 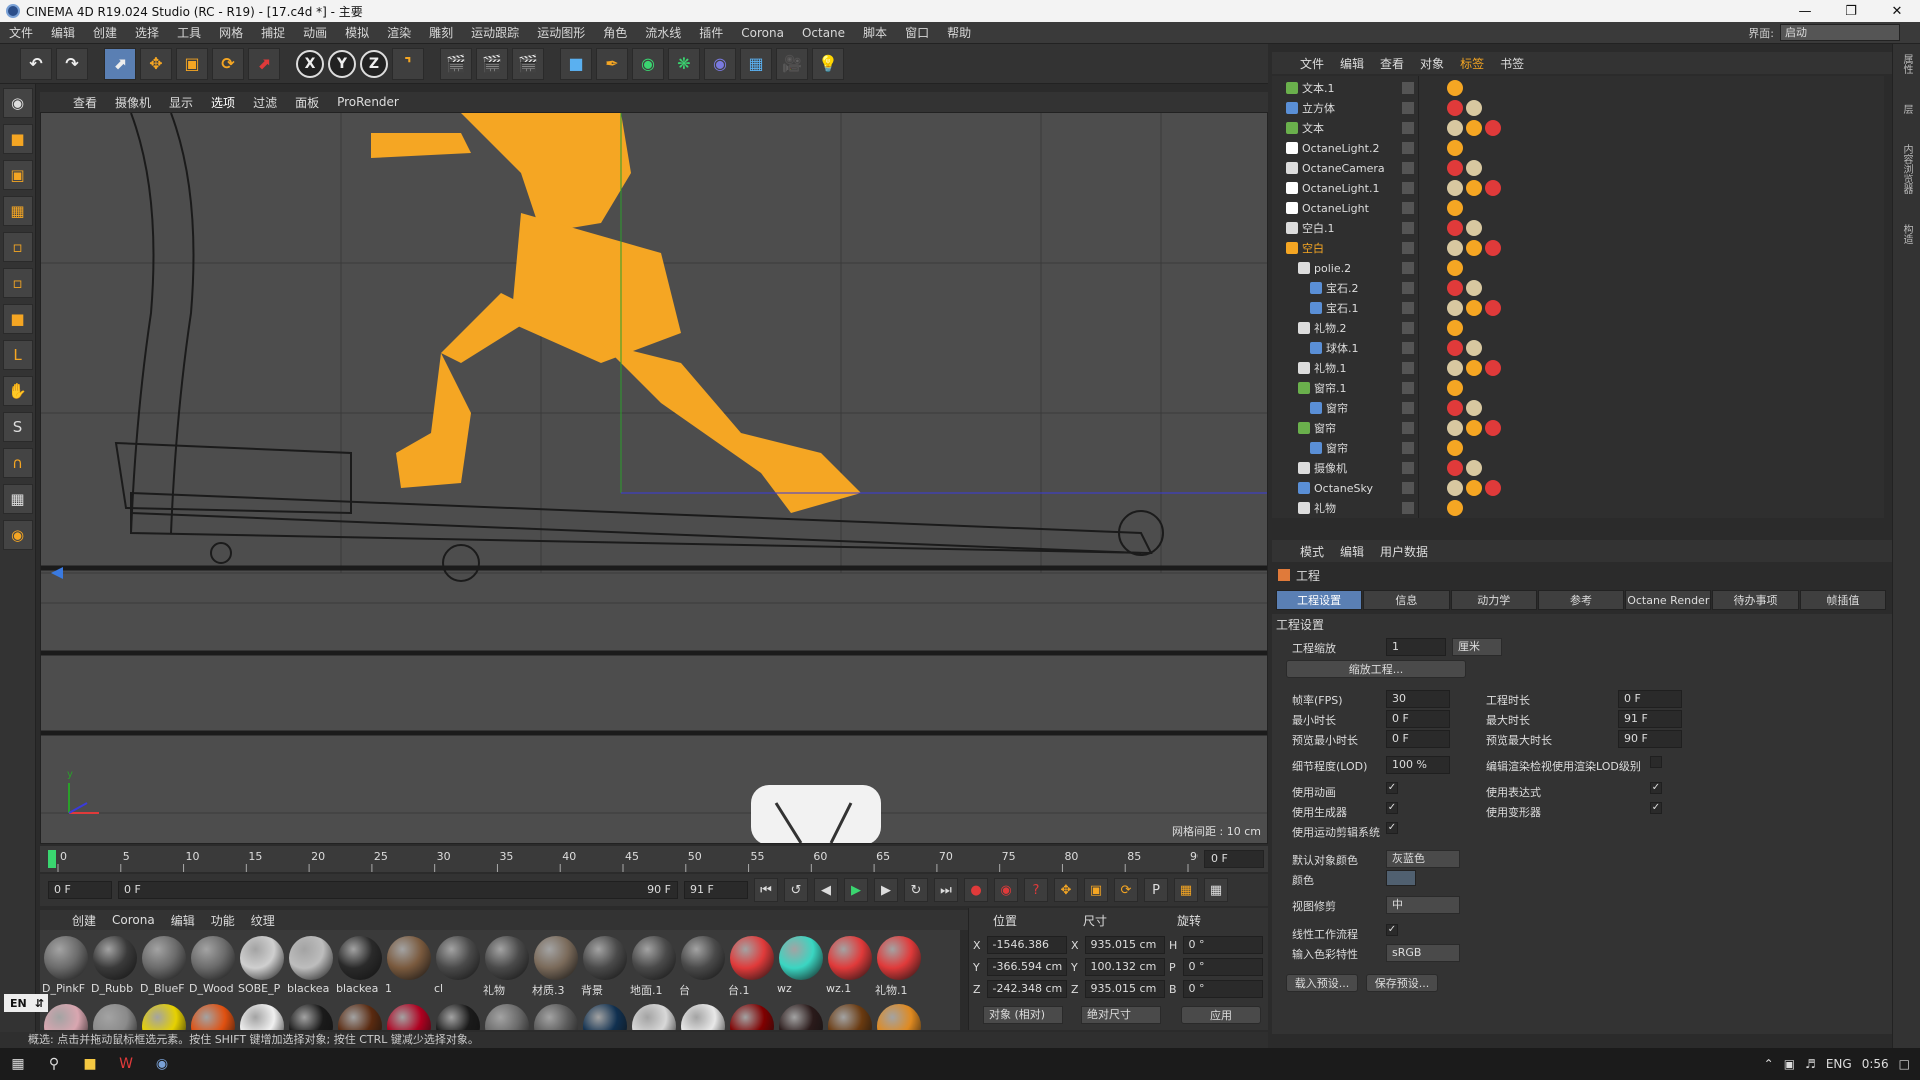 I want to click on viewport-menu-cameras: 摄像机, so click(x=133, y=102).